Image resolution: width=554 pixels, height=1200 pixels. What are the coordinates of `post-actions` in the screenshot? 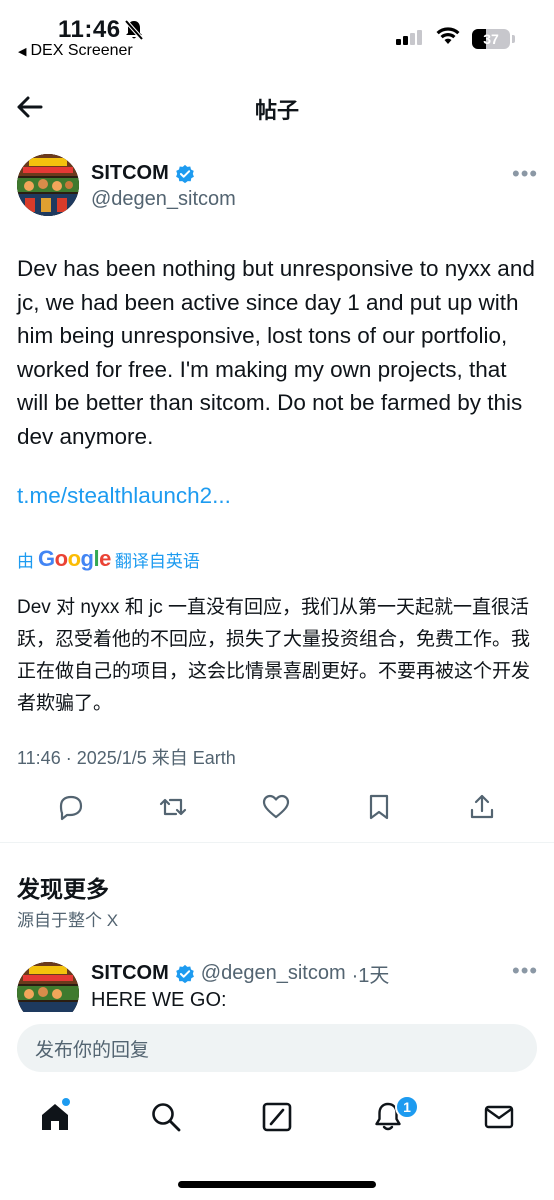 It's located at (277, 807).